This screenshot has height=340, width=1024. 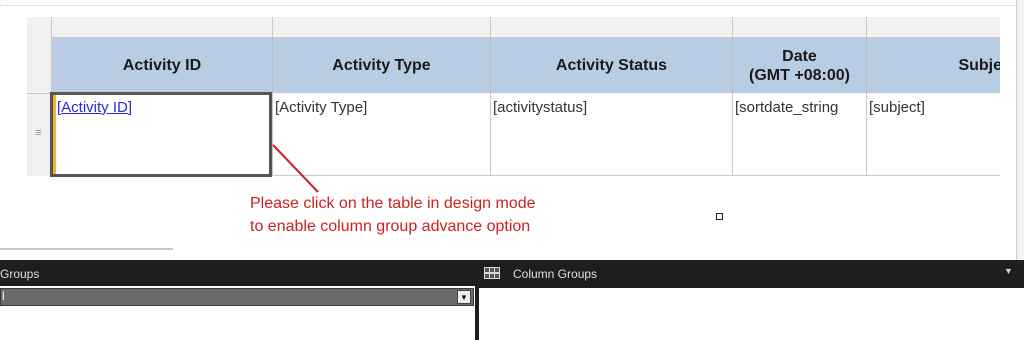 What do you see at coordinates (237, 297) in the screenshot?
I see `row-group-item: l ▼` at bounding box center [237, 297].